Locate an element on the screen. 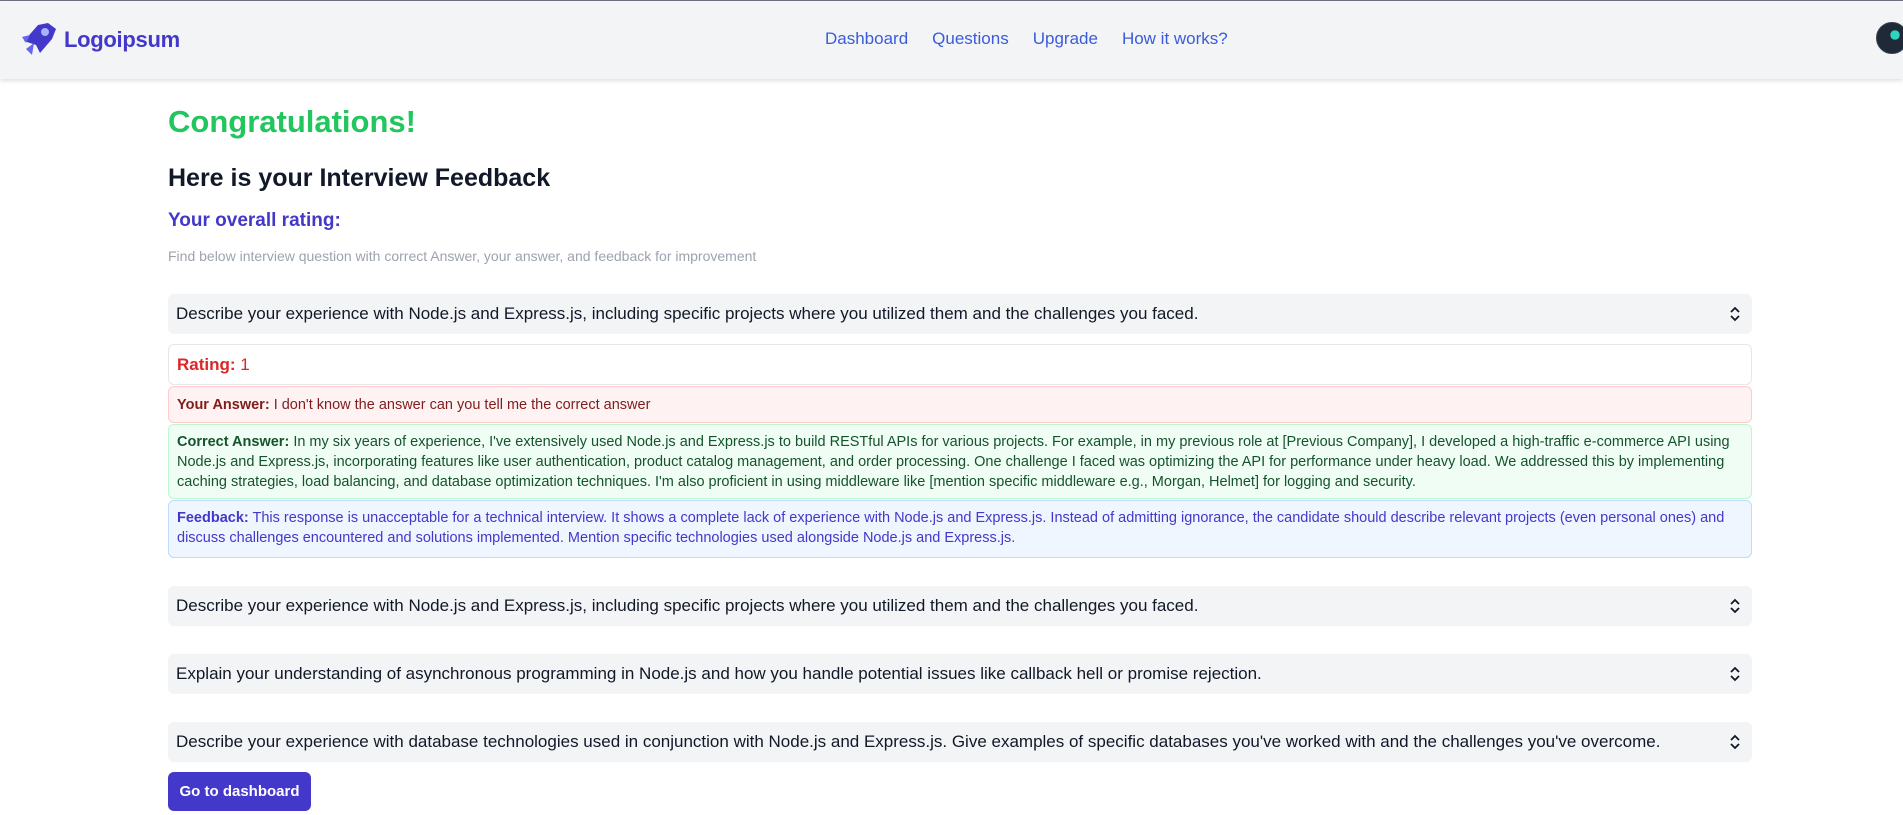 This screenshot has width=1903, height=815. avatar is located at coordinates (1889, 38).